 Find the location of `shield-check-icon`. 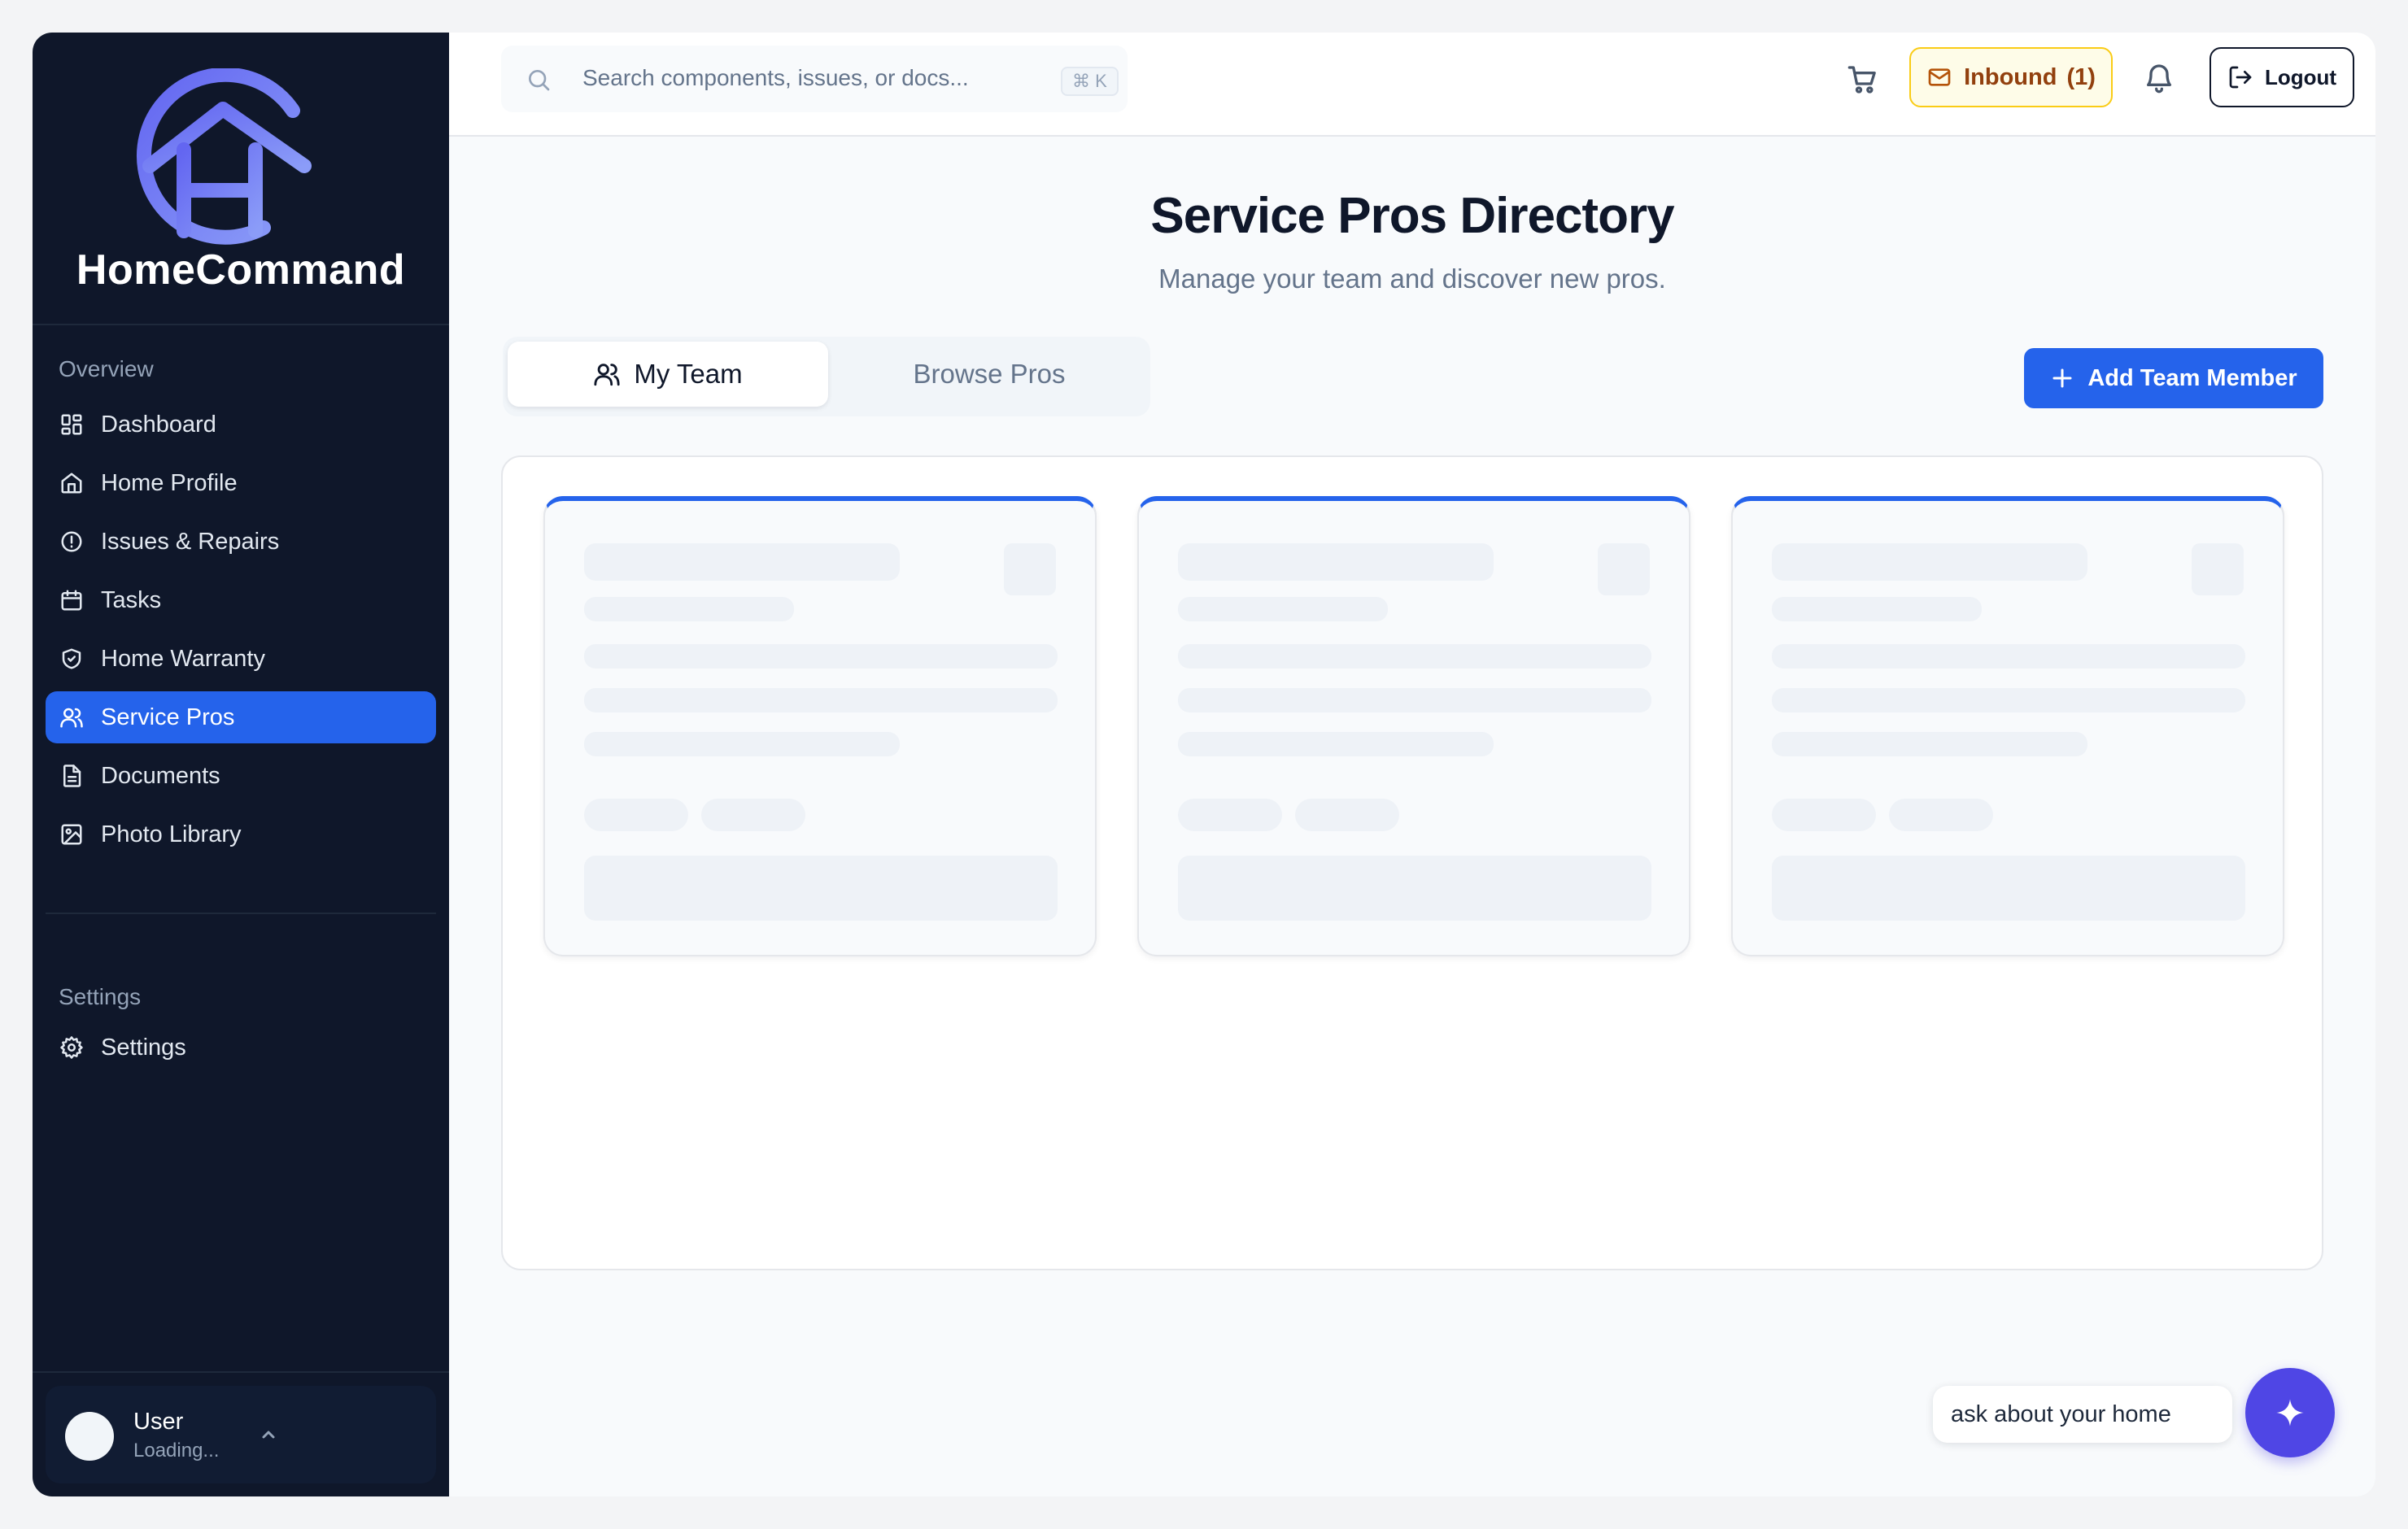

shield-check-icon is located at coordinates (72, 659).